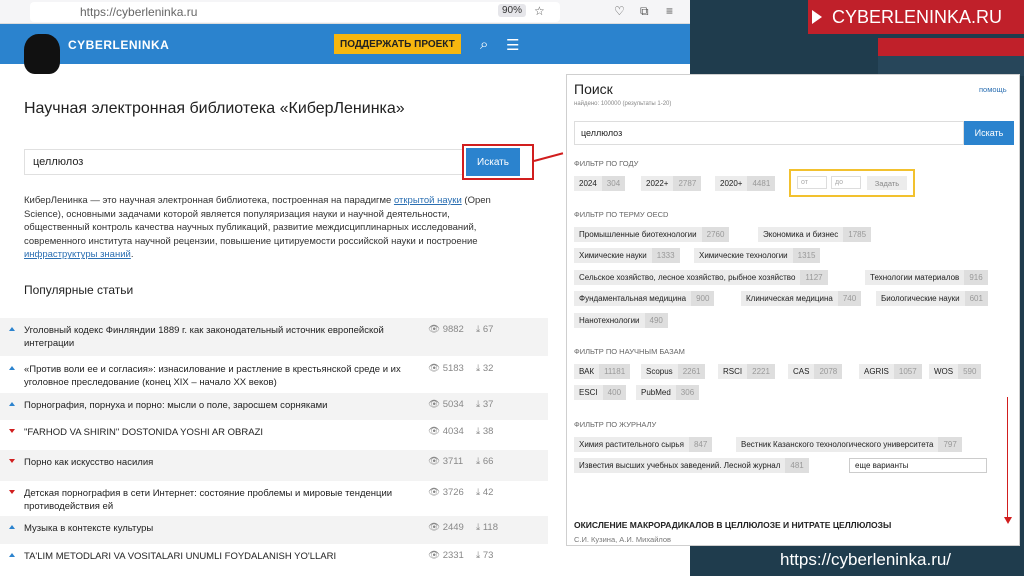 The height and width of the screenshot is (576, 1024). I want to click on base-chip: ESCI 400, so click(600, 392).